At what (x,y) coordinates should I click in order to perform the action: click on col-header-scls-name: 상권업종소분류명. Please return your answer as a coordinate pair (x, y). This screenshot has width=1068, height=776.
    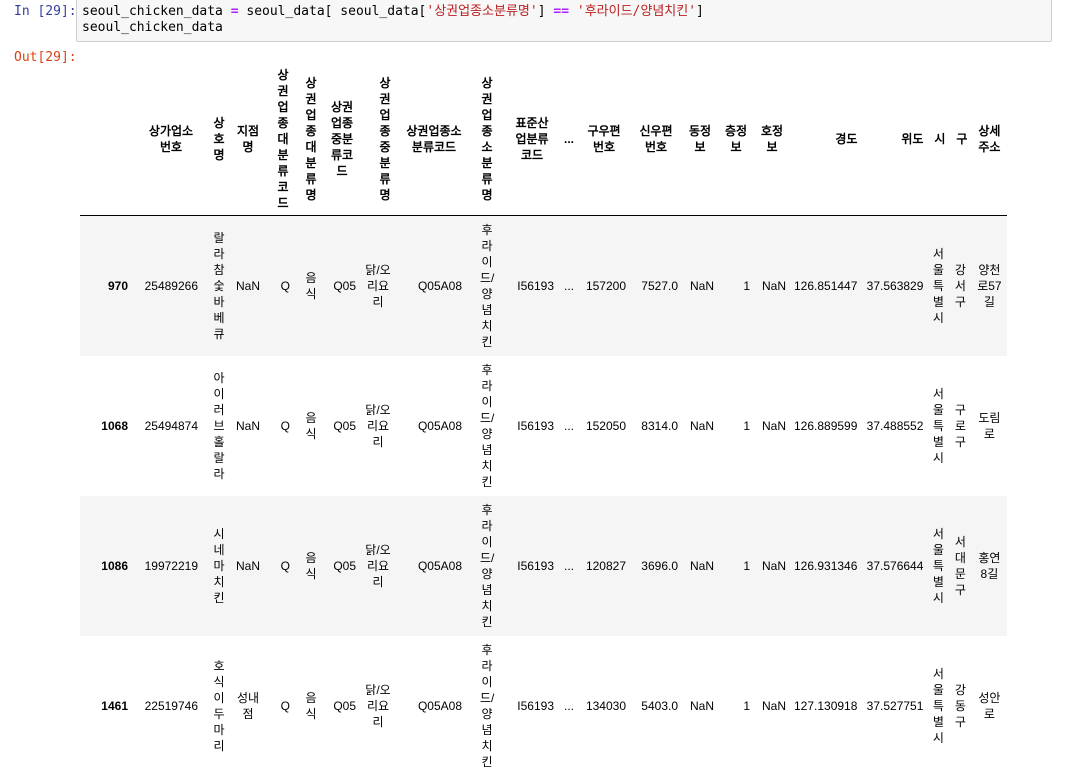
    Looking at the image, I should click on (482, 139).